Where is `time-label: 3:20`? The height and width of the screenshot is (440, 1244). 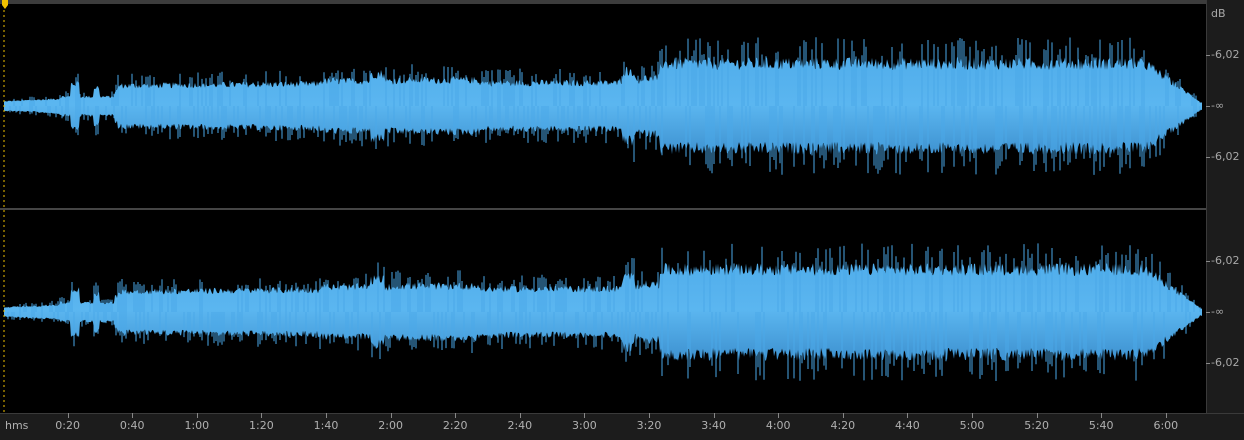
time-label: 3:20 is located at coordinates (649, 425).